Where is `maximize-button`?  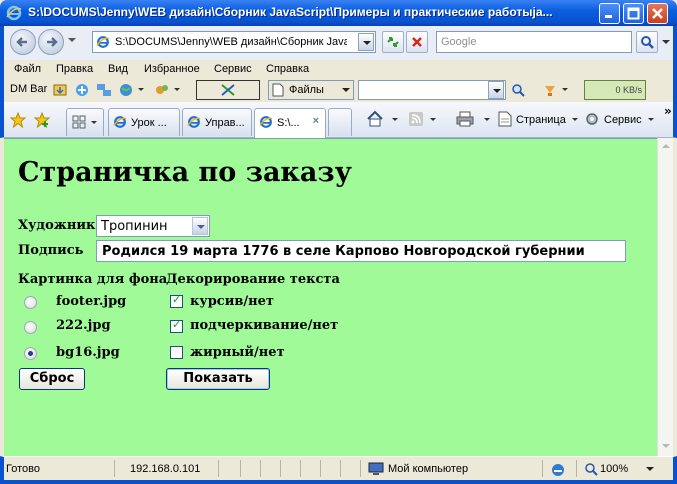 maximize-button is located at coordinates (633, 13).